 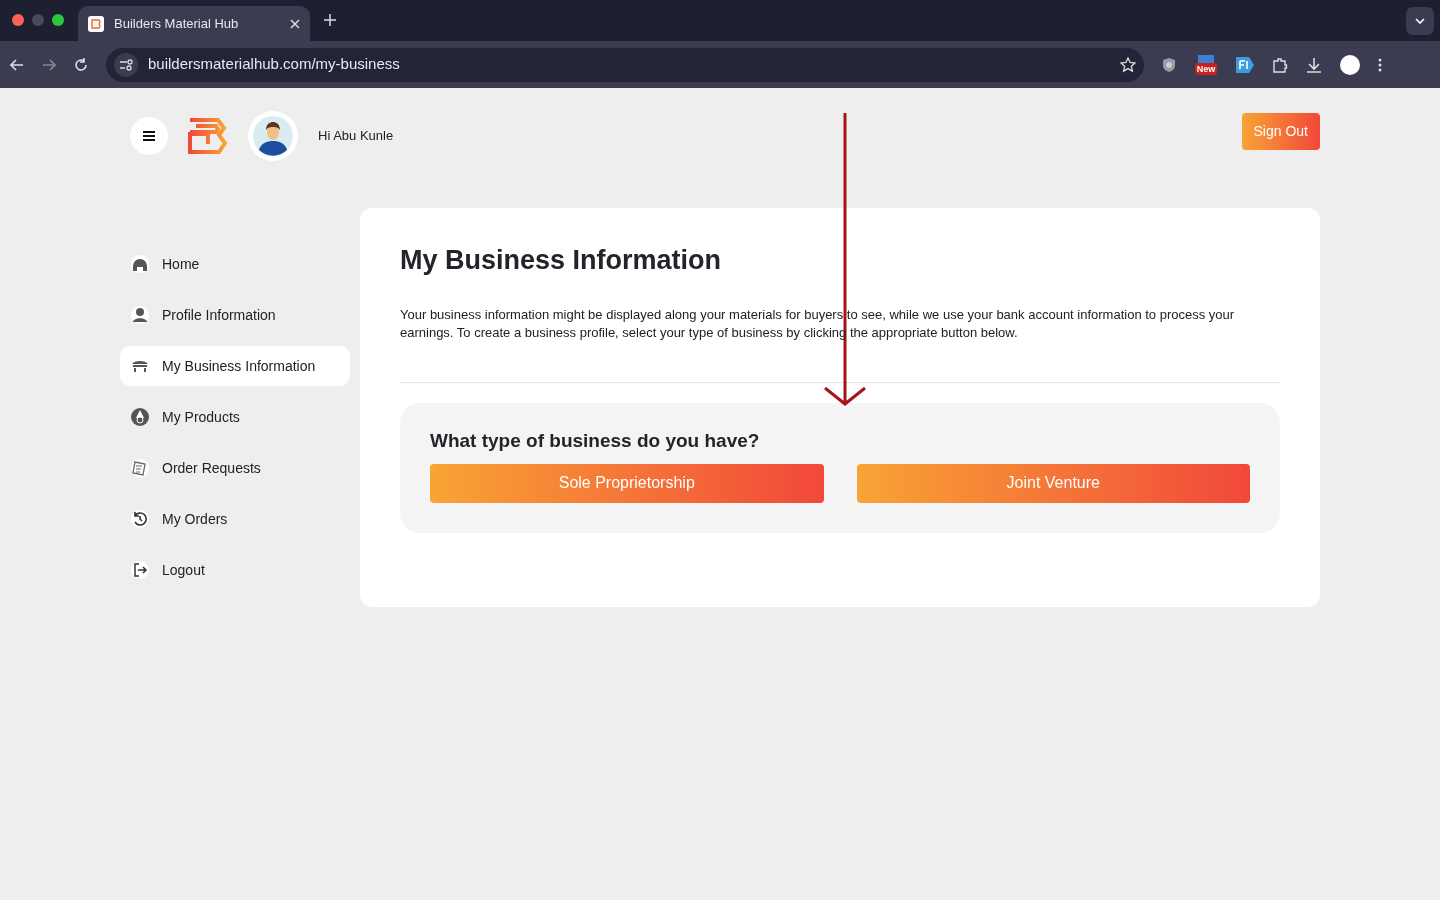 I want to click on tab-list-button, so click(x=1420, y=21).